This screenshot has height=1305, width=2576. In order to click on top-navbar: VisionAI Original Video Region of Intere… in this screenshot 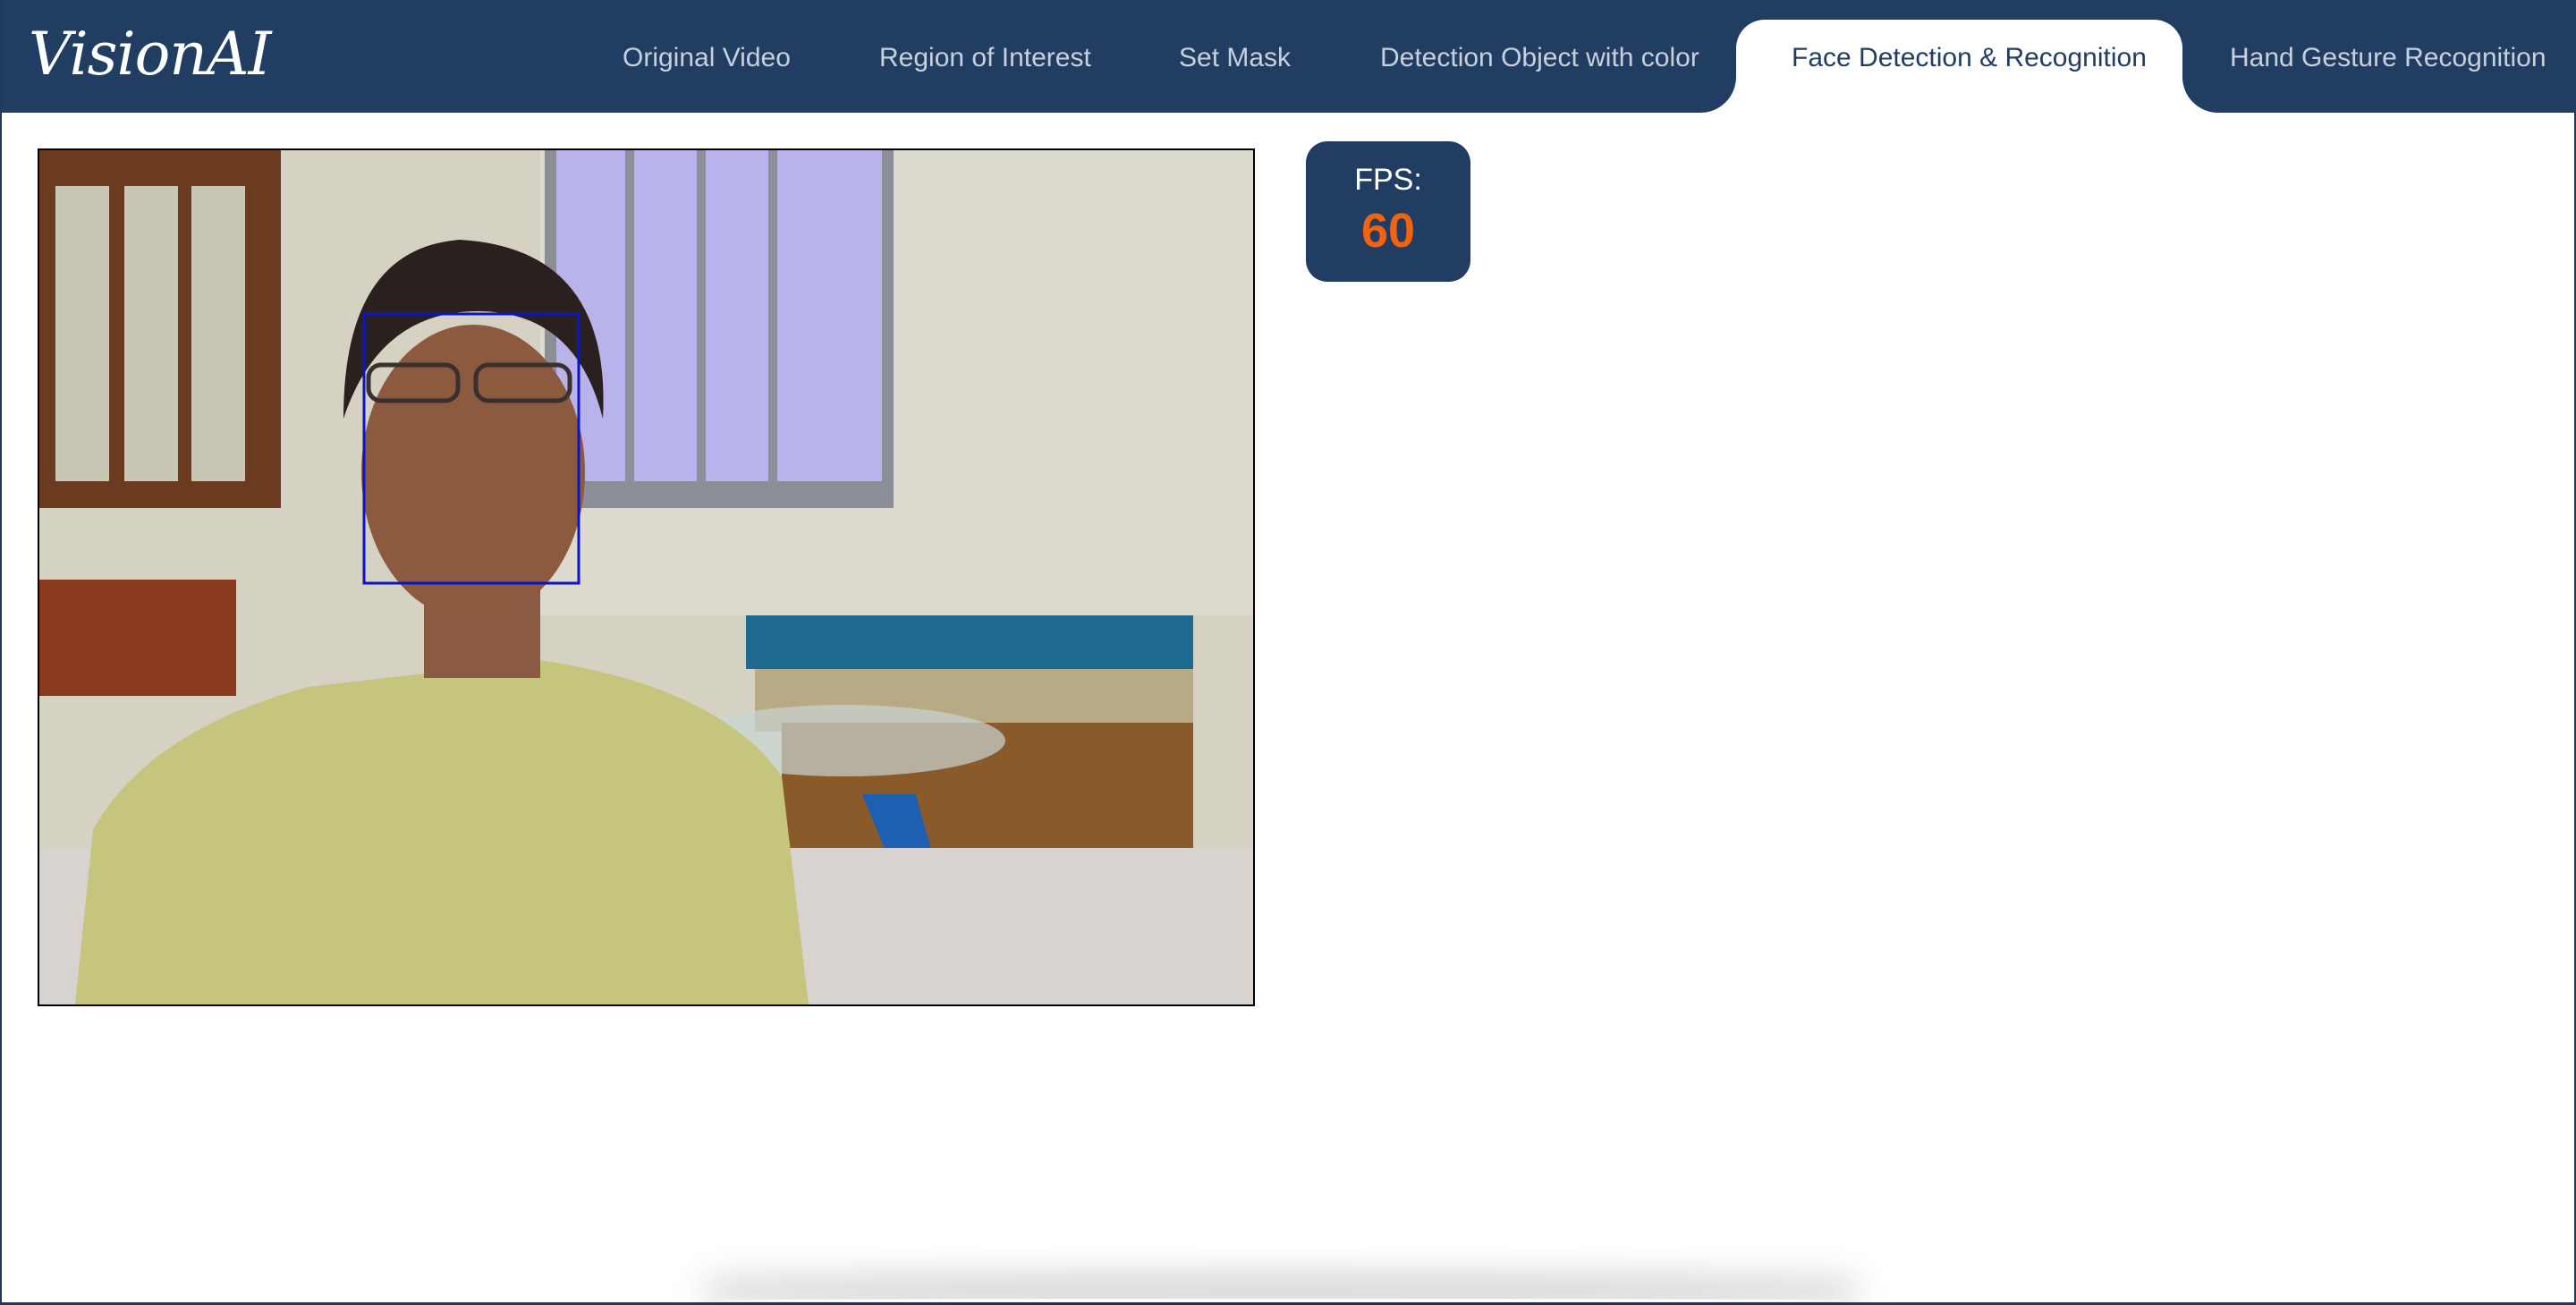, I will do `click(1289, 56)`.